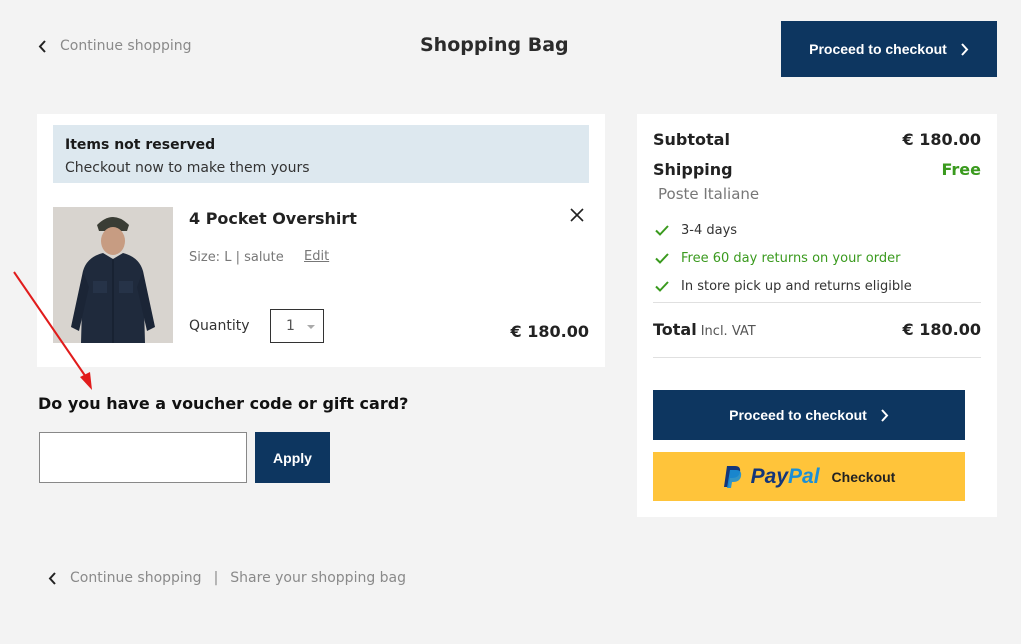  Describe the element at coordinates (494, 45) in the screenshot. I see `page-title: Shopping Bag` at that location.